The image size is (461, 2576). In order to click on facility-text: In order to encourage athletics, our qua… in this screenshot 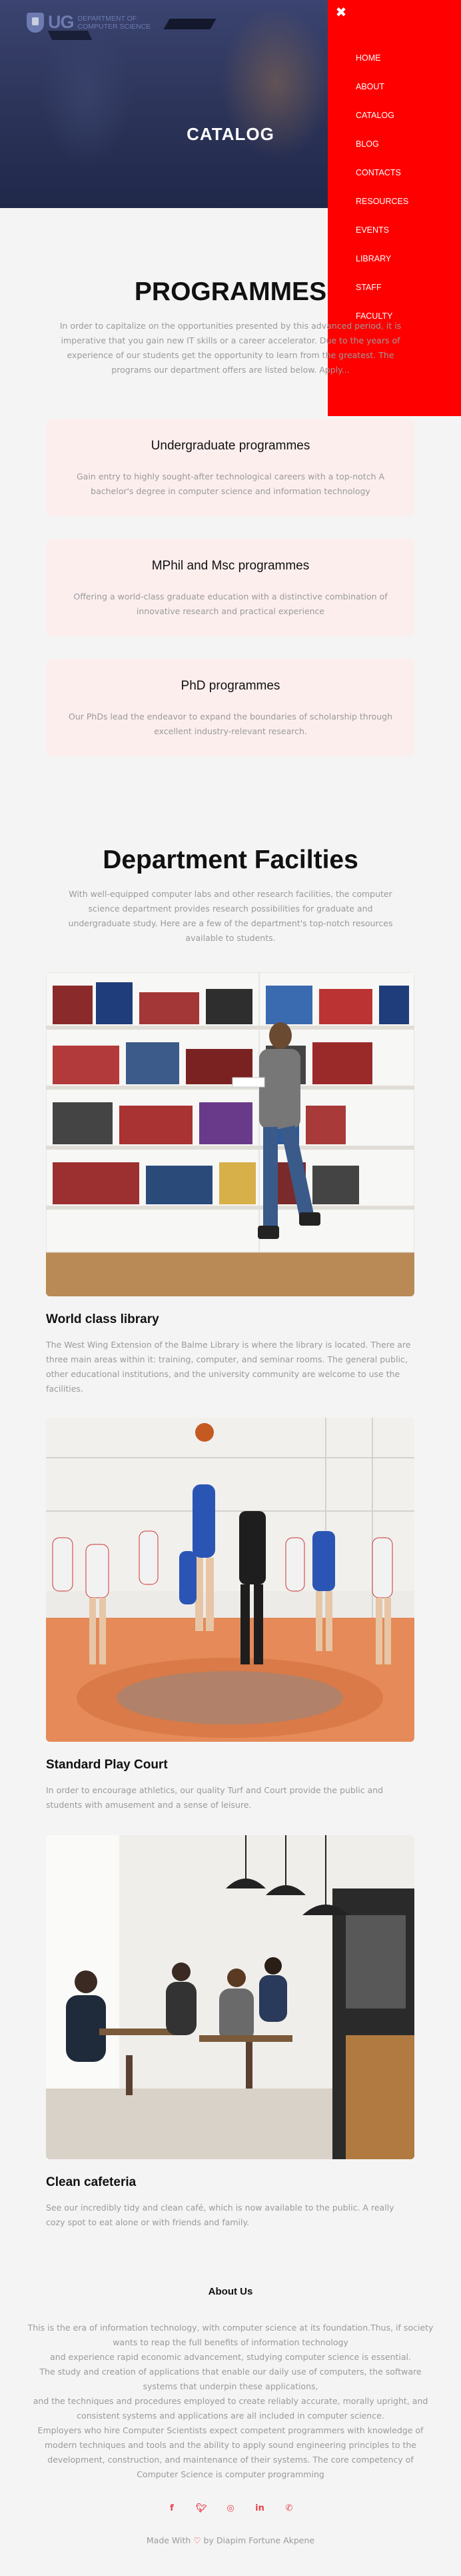, I will do `click(215, 1797)`.